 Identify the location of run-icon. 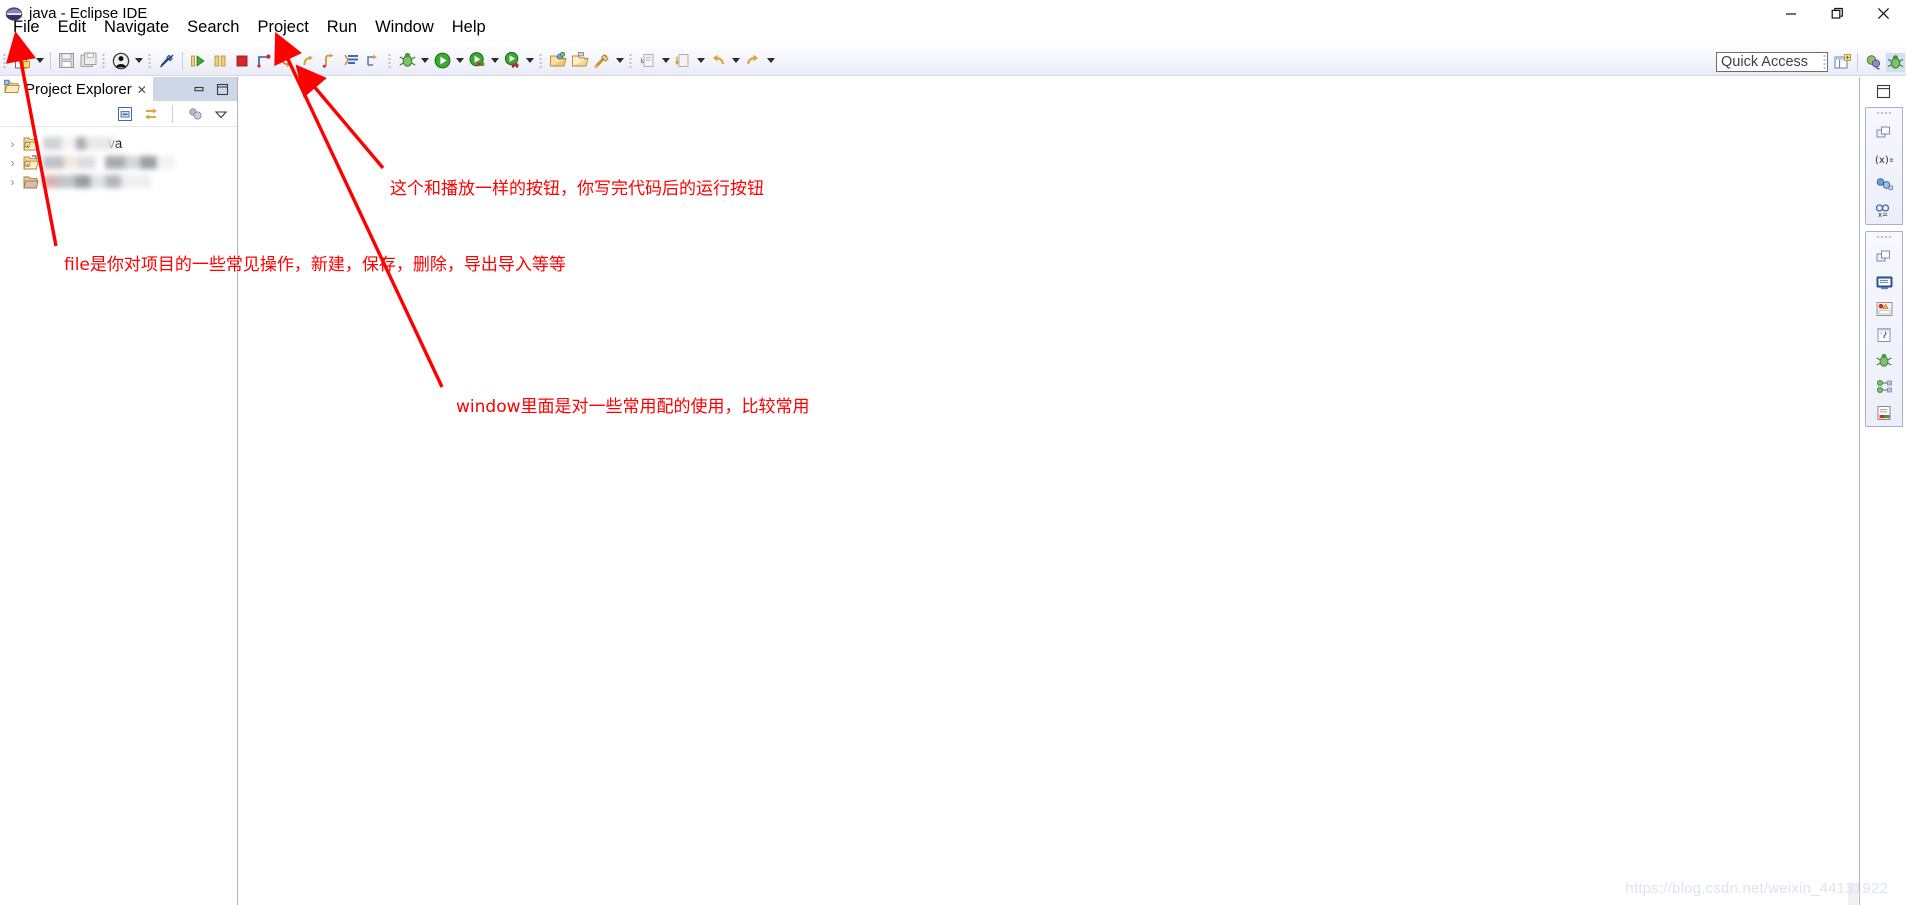
(442, 61).